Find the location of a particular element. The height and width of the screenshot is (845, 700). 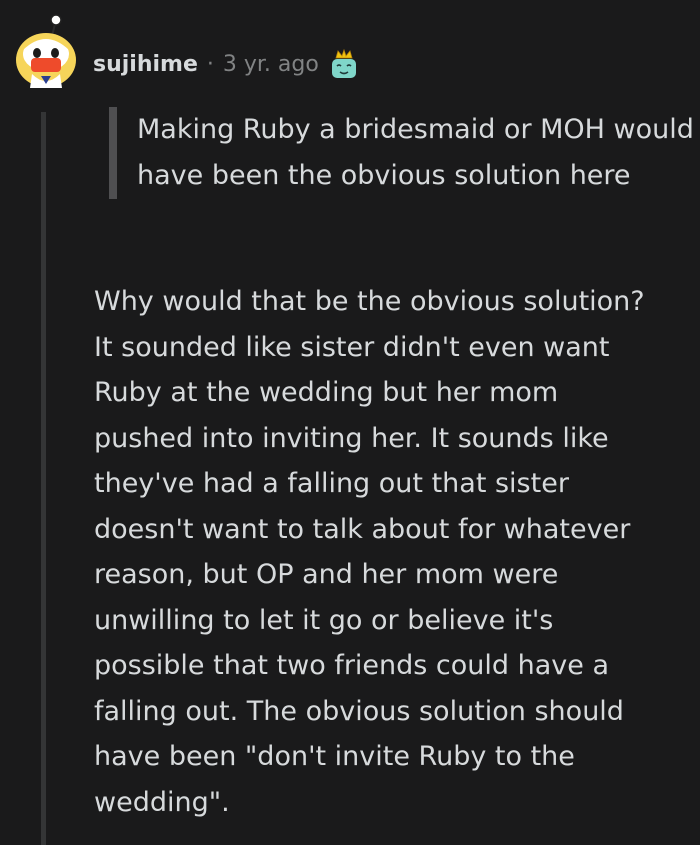

crowned-award-icon is located at coordinates (343, 63).